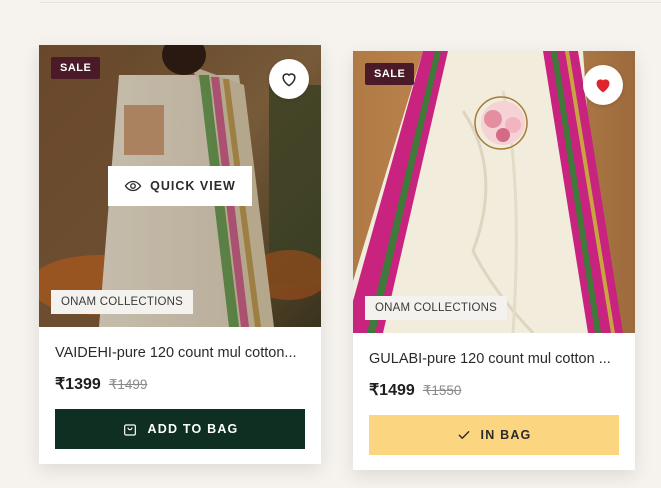 This screenshot has height=488, width=661. What do you see at coordinates (128, 384) in the screenshot?
I see `original-price: ₹1499` at bounding box center [128, 384].